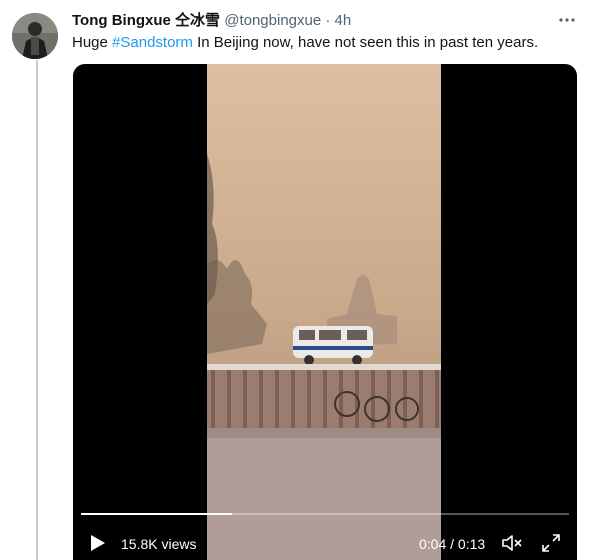 The height and width of the screenshot is (560, 593). I want to click on video-controls: 15.8K views 0:04 / 0:13, so click(325, 543).